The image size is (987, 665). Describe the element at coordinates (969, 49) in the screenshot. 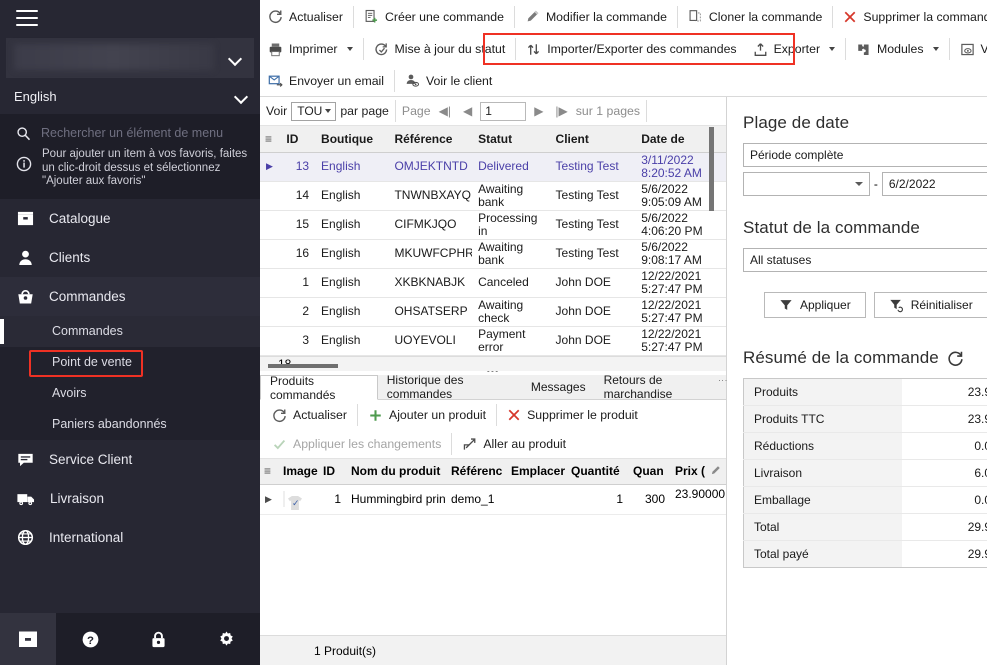

I see `view-button: Voir` at that location.